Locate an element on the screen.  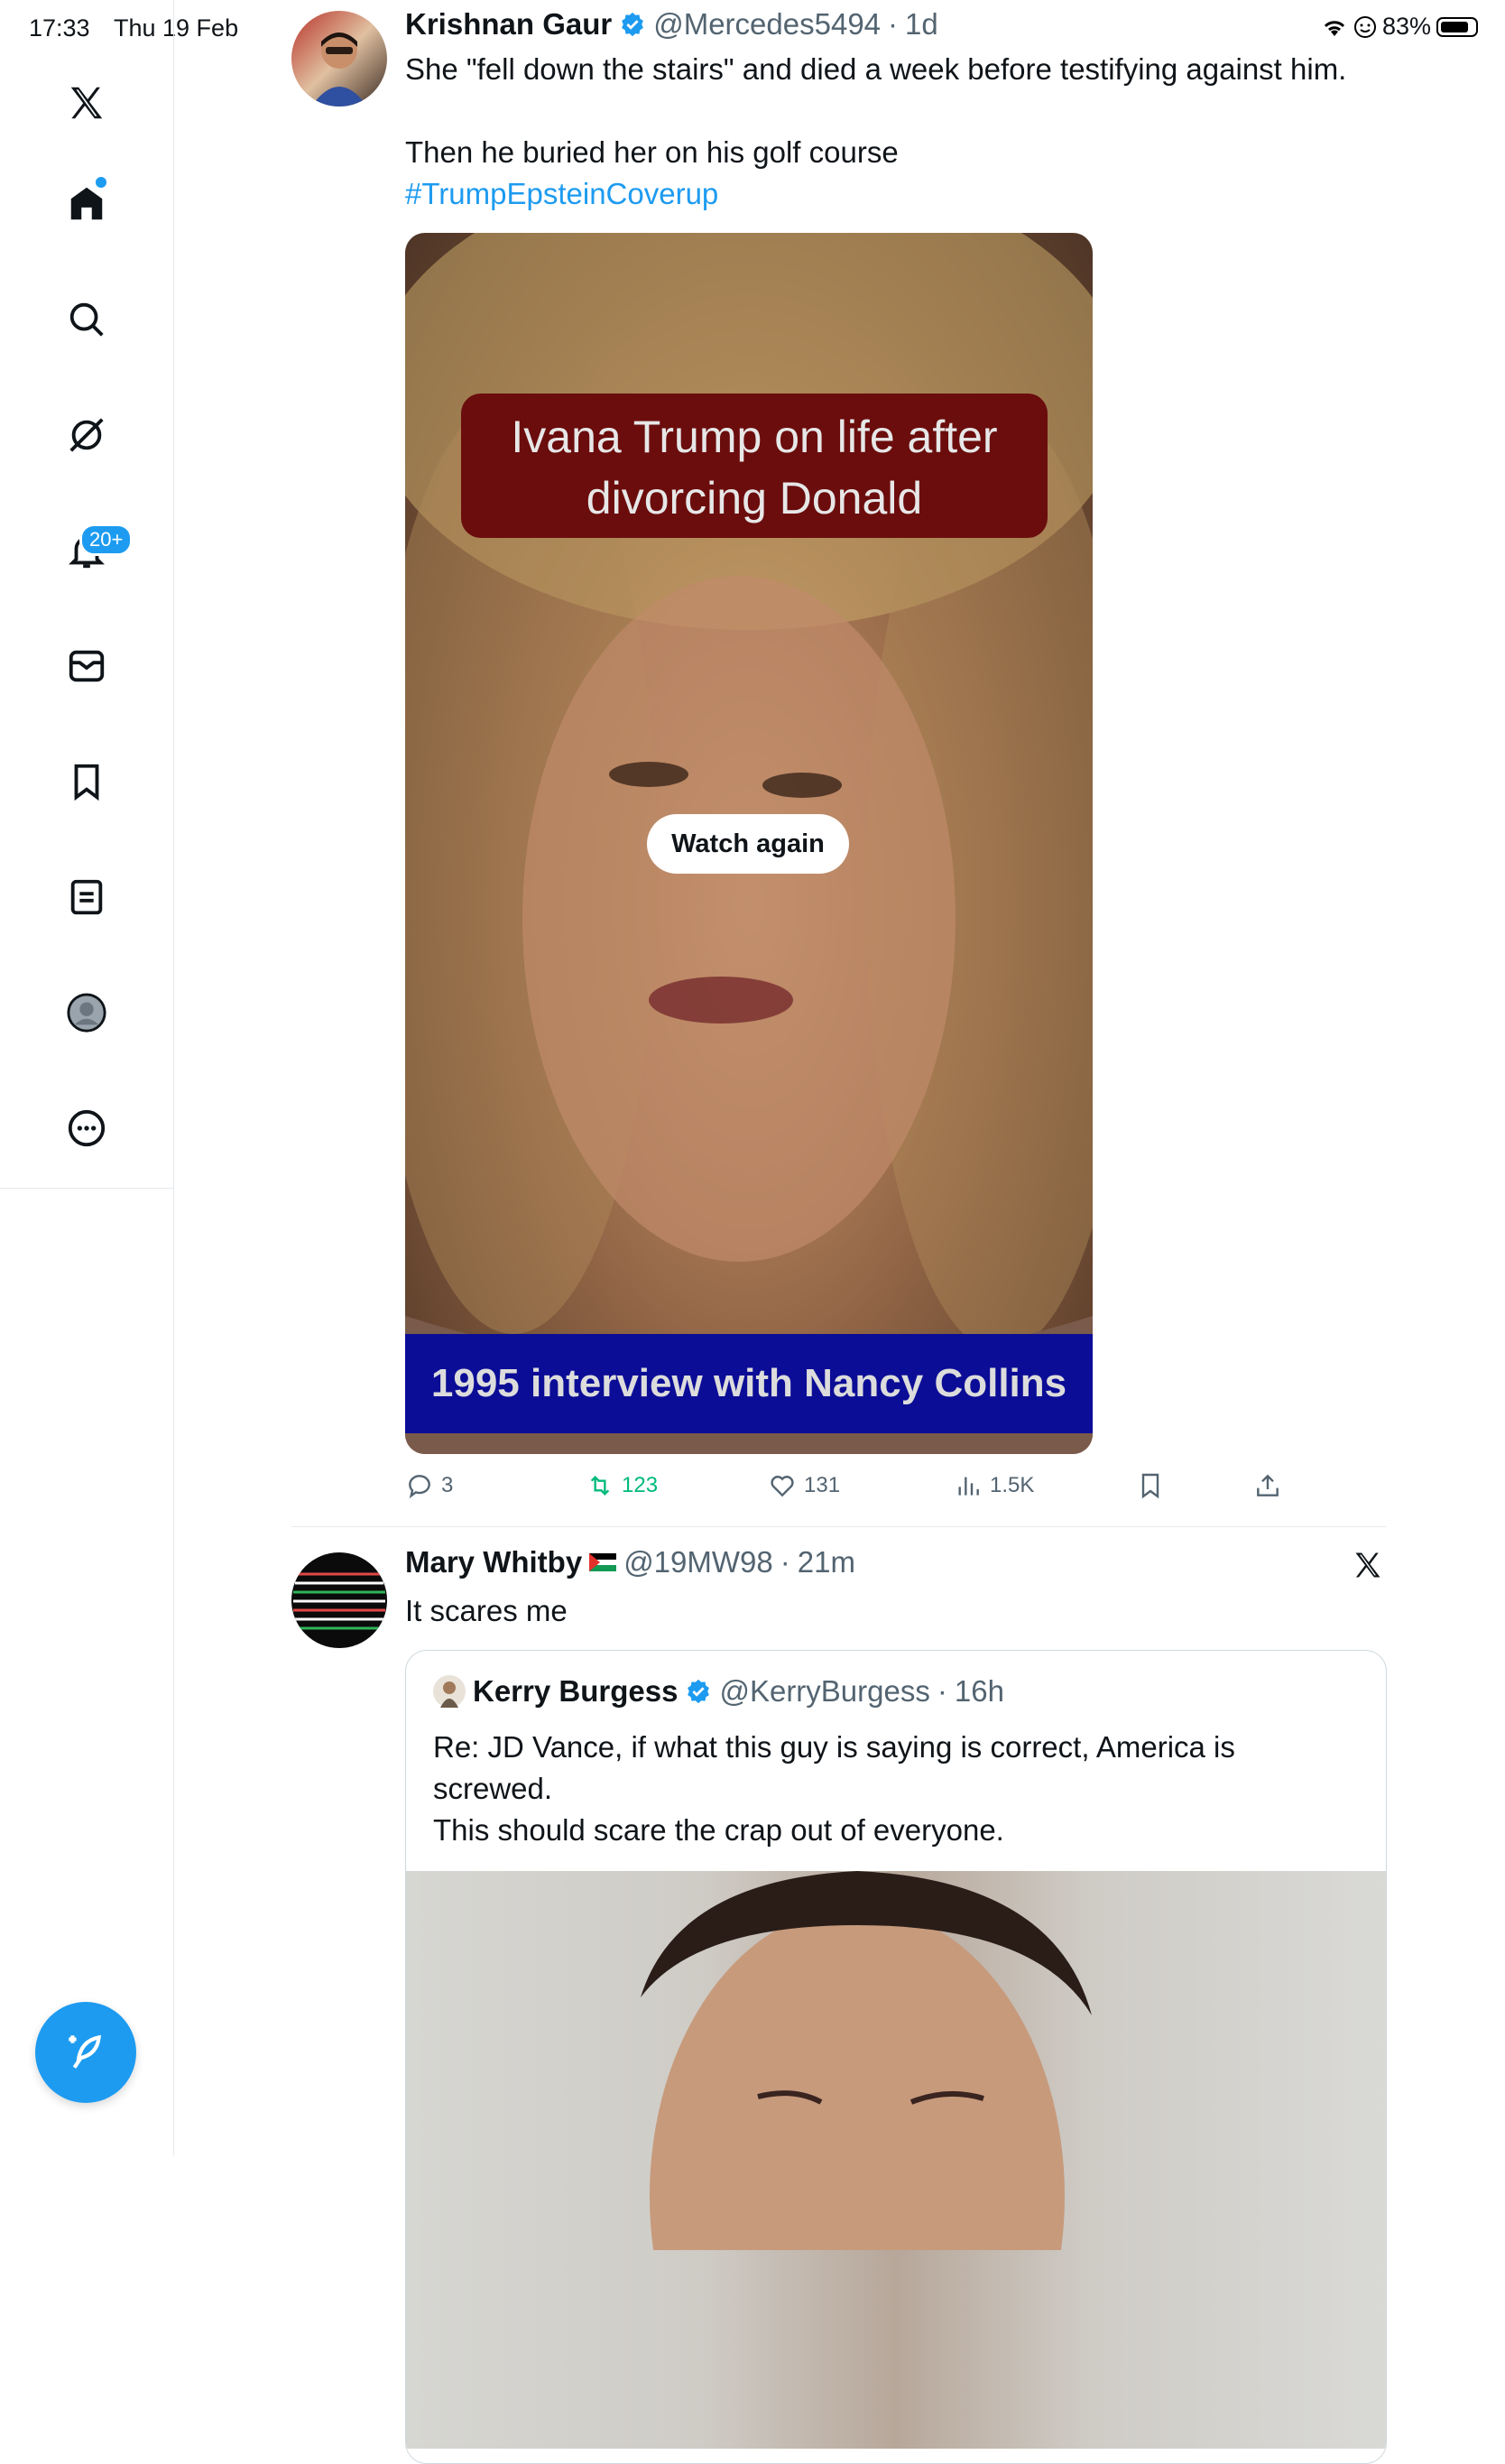
home-unread-dot is located at coordinates (101, 182).